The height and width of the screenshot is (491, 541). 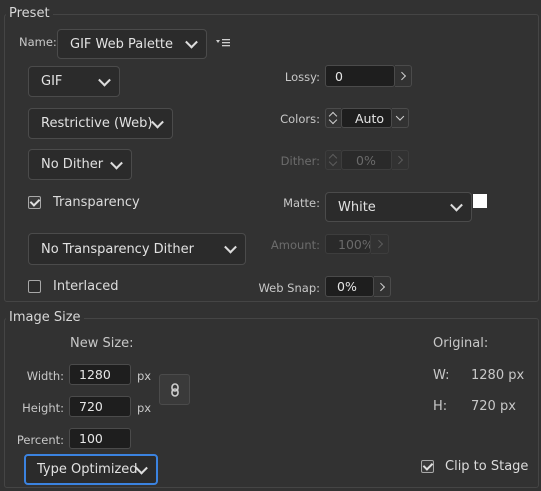 I want to click on dither-algorithm-value: No Dither, so click(x=72, y=164).